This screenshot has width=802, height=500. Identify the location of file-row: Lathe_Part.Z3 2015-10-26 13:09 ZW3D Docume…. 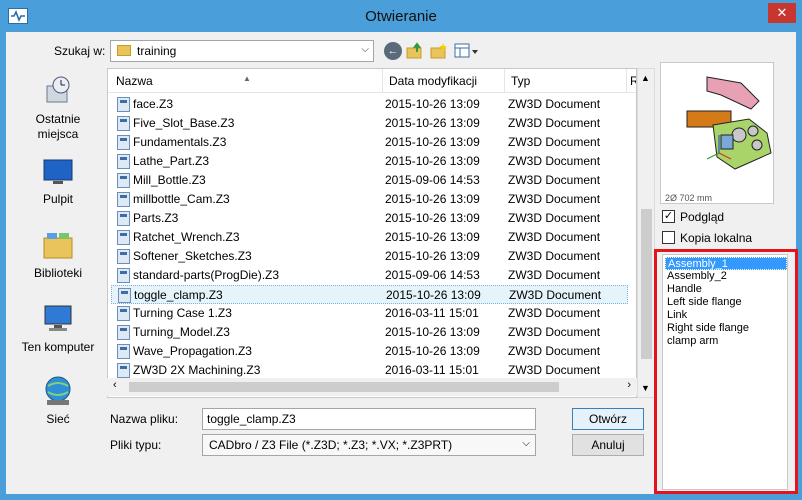
(369, 161).